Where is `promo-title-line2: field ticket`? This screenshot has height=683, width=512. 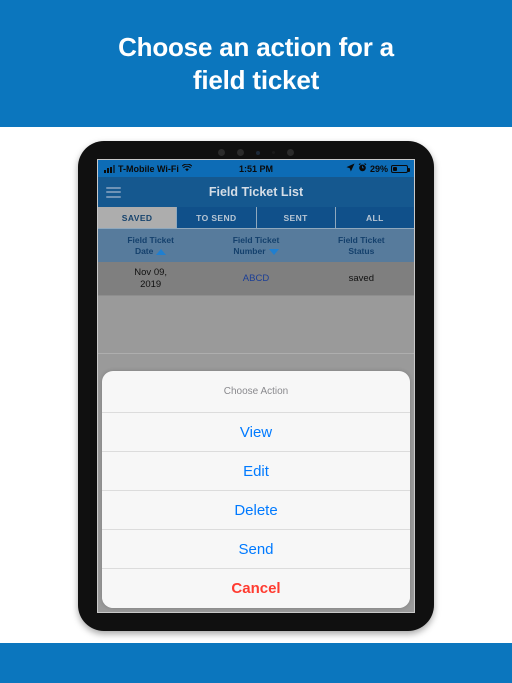 promo-title-line2: field ticket is located at coordinates (256, 79).